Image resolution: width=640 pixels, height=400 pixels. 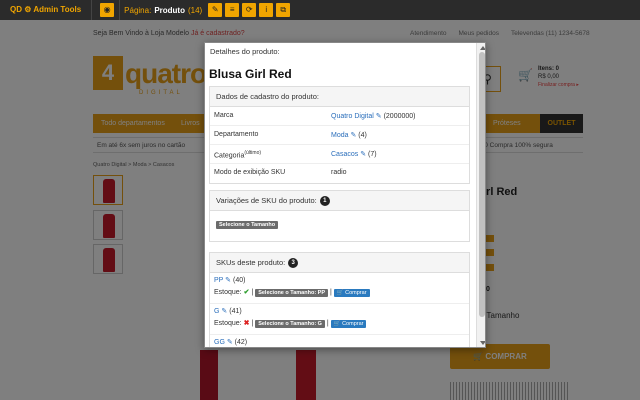 I want to click on row-value: Quatro Digital ✎ (2000000), so click(x=373, y=116).